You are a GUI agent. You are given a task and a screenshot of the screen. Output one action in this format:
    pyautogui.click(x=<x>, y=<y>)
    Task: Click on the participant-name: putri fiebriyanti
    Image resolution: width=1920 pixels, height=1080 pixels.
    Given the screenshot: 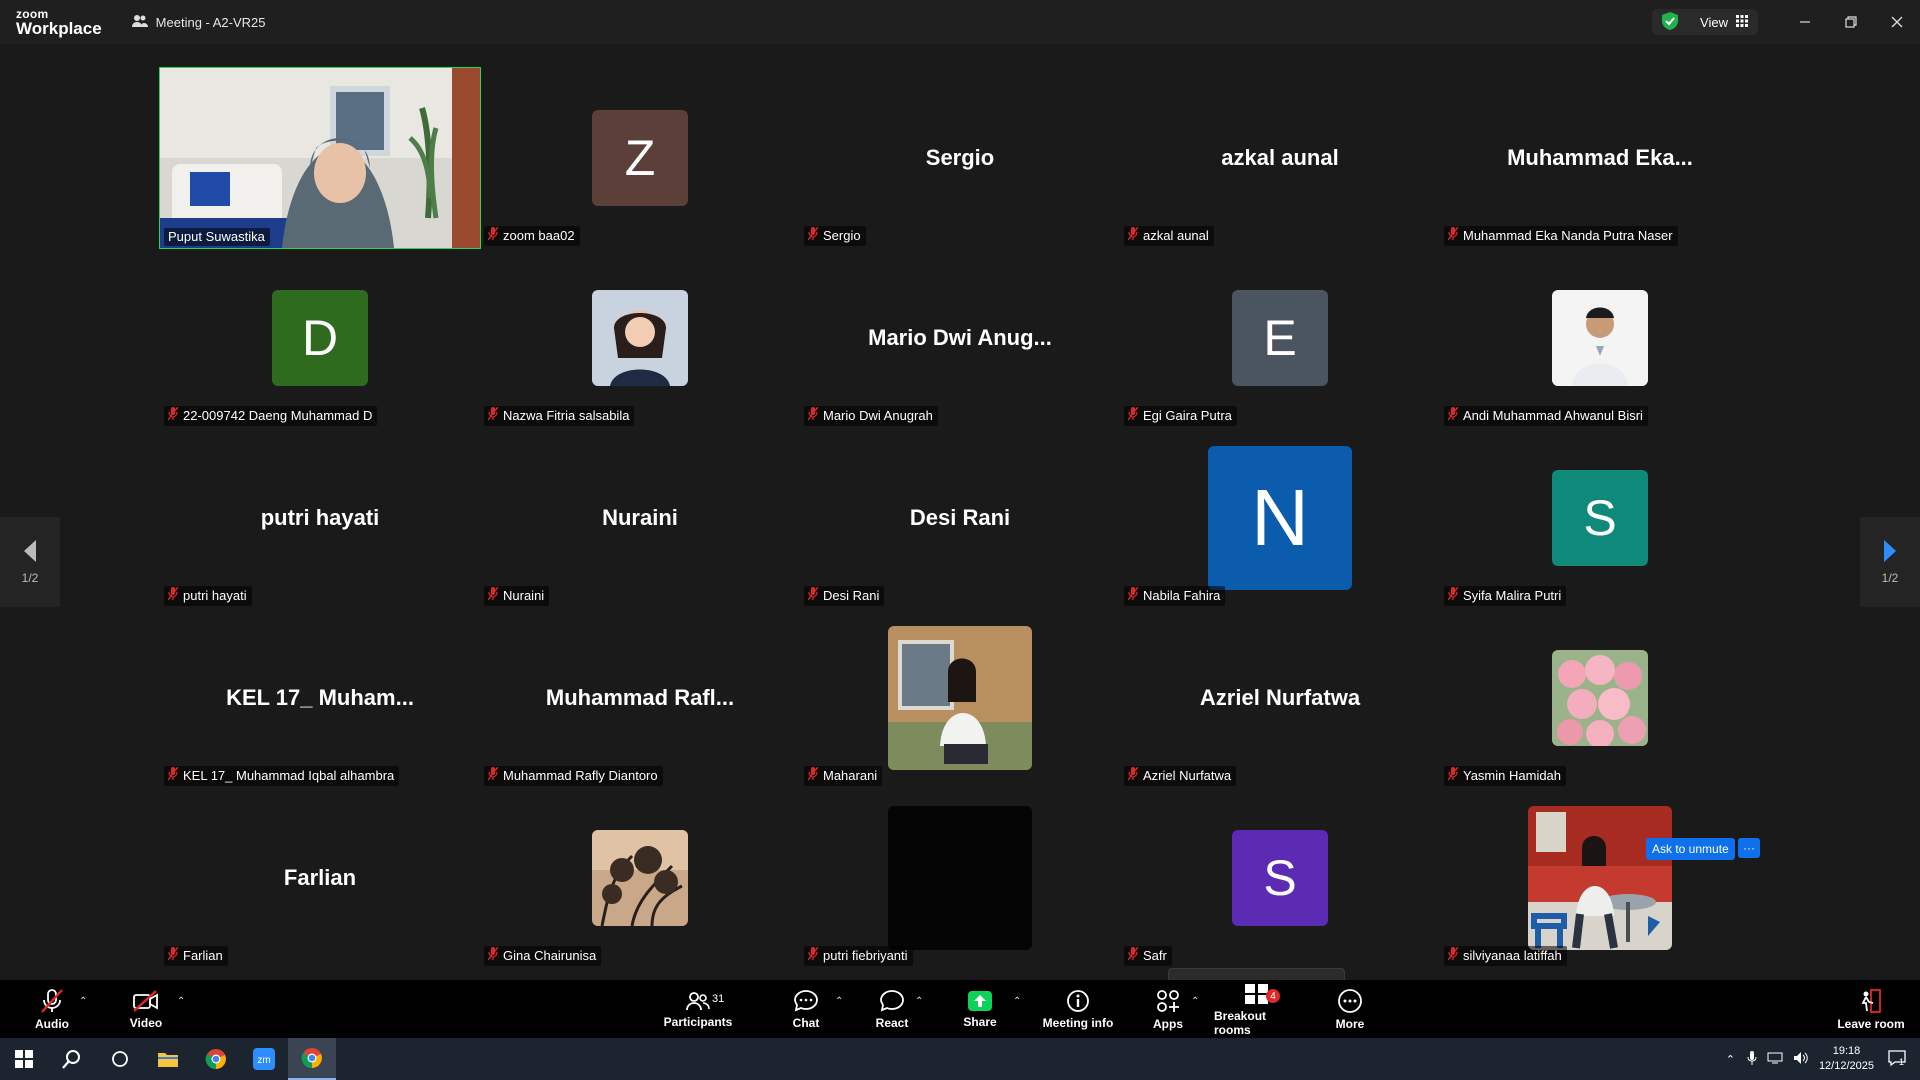 What is the action you would take?
    pyautogui.click(x=865, y=955)
    